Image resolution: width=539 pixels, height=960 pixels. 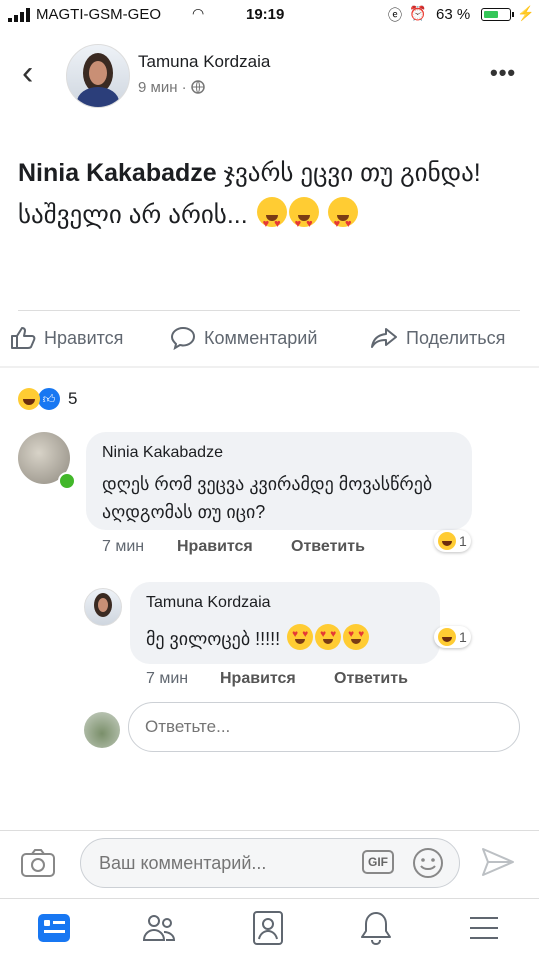 What do you see at coordinates (204, 62) in the screenshot?
I see `author-name: Tamuna Kordzaia` at bounding box center [204, 62].